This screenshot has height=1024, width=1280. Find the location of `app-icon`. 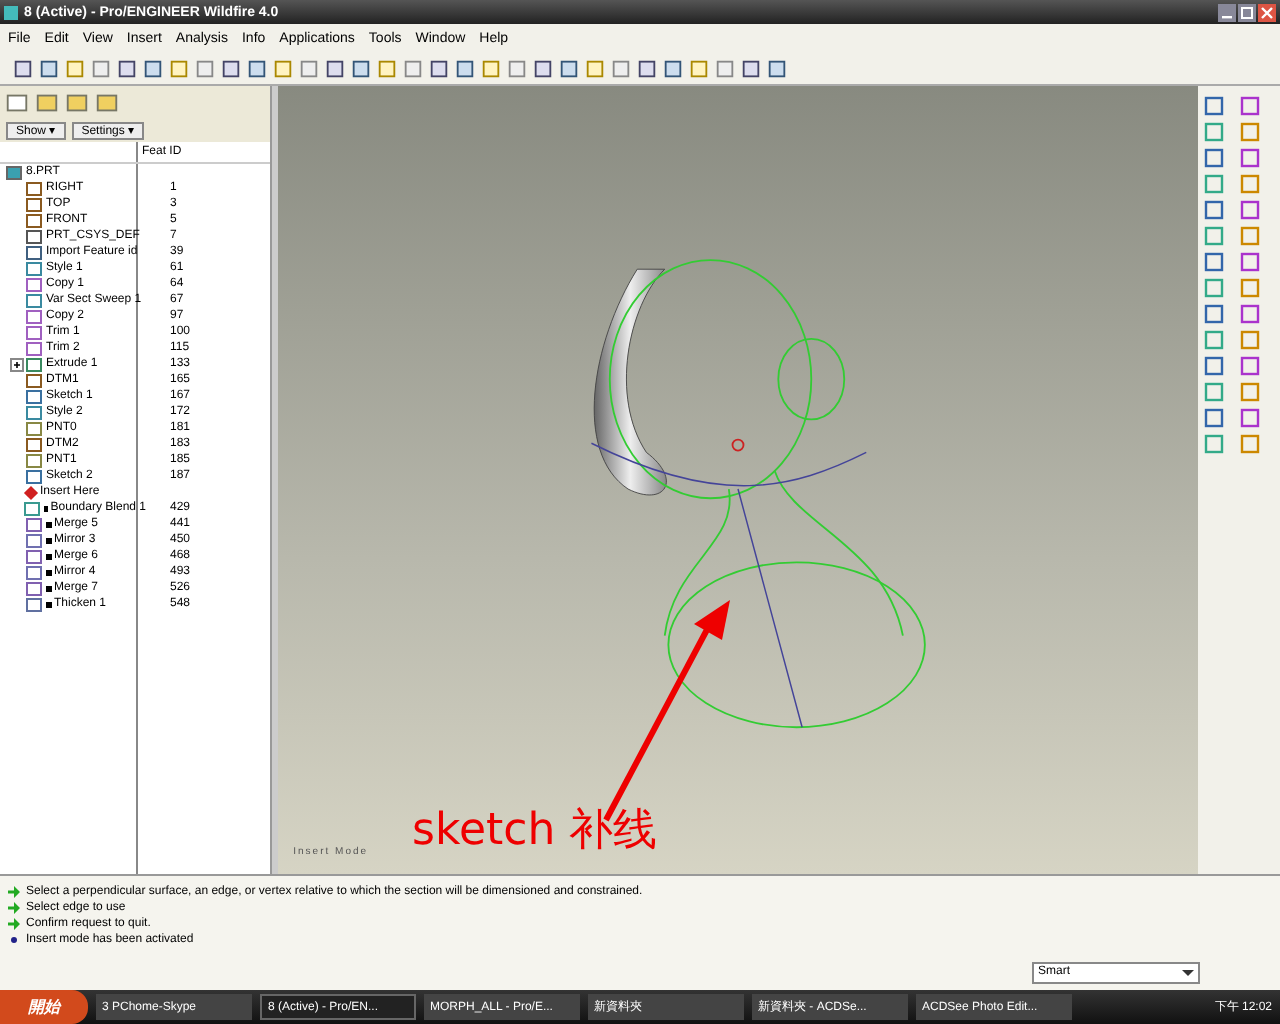

app-icon is located at coordinates (11, 12).